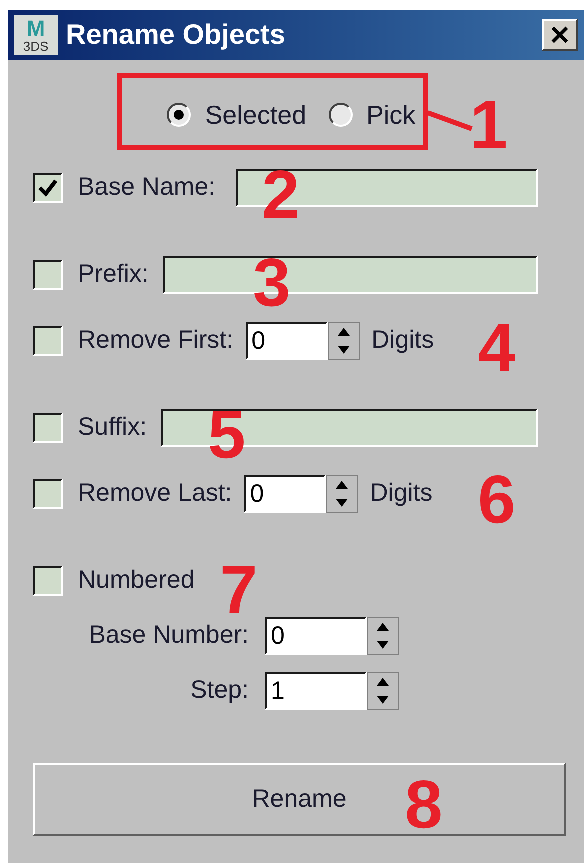 This screenshot has width=584, height=863. Describe the element at coordinates (497, 500) in the screenshot. I see `callout-number: 6` at that location.